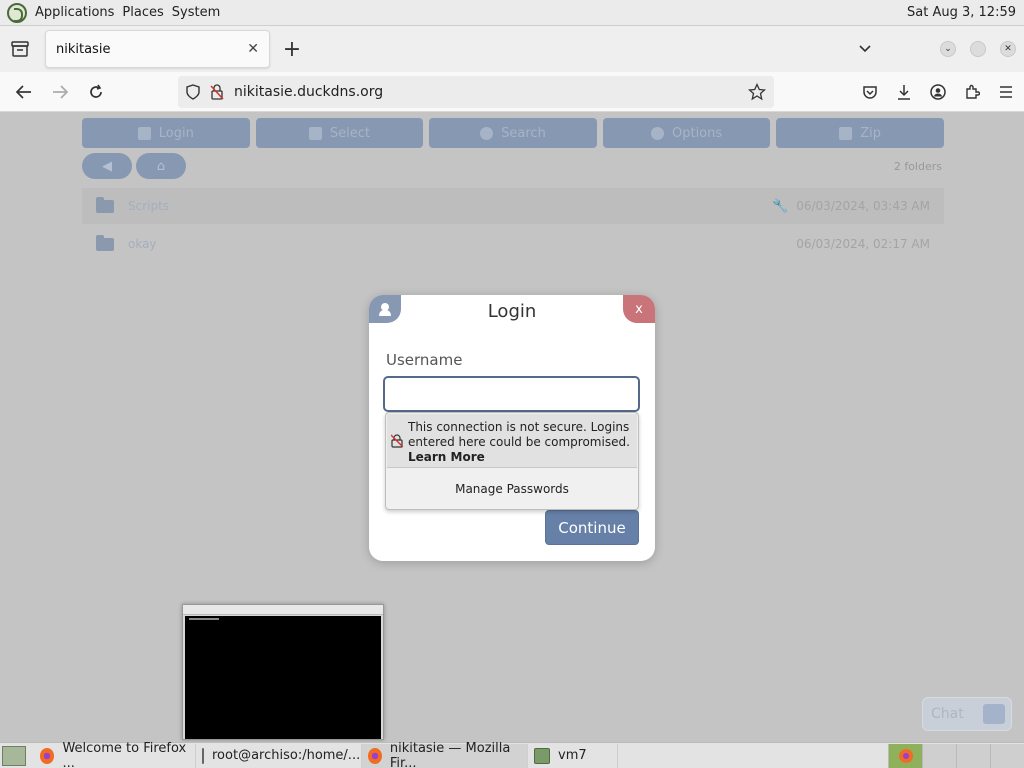 This screenshot has width=1024, height=768. I want to click on home-icon: ⌂, so click(161, 166).